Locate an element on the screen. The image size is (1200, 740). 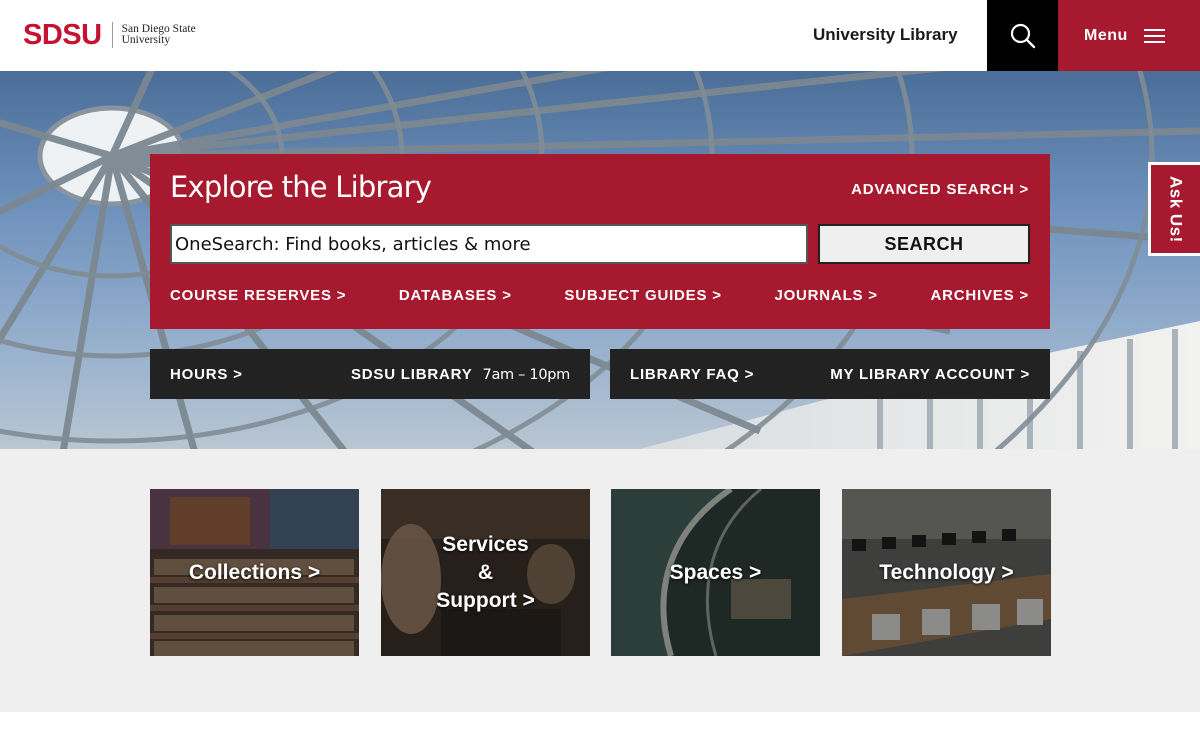
header-search-button is located at coordinates (1022, 35).